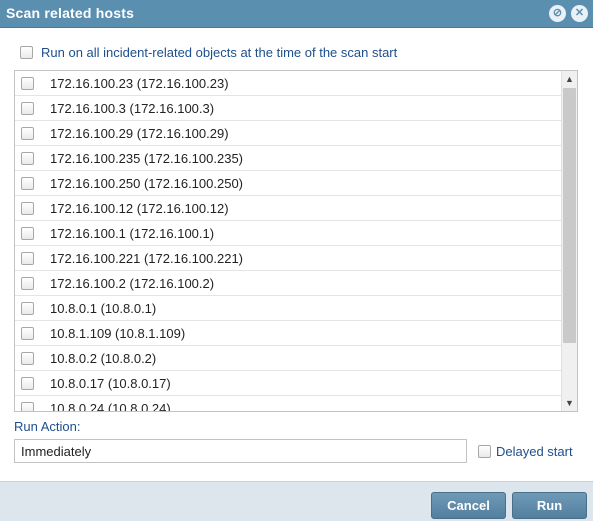  What do you see at coordinates (484, 451) in the screenshot?
I see `delayed-start-checkbox` at bounding box center [484, 451].